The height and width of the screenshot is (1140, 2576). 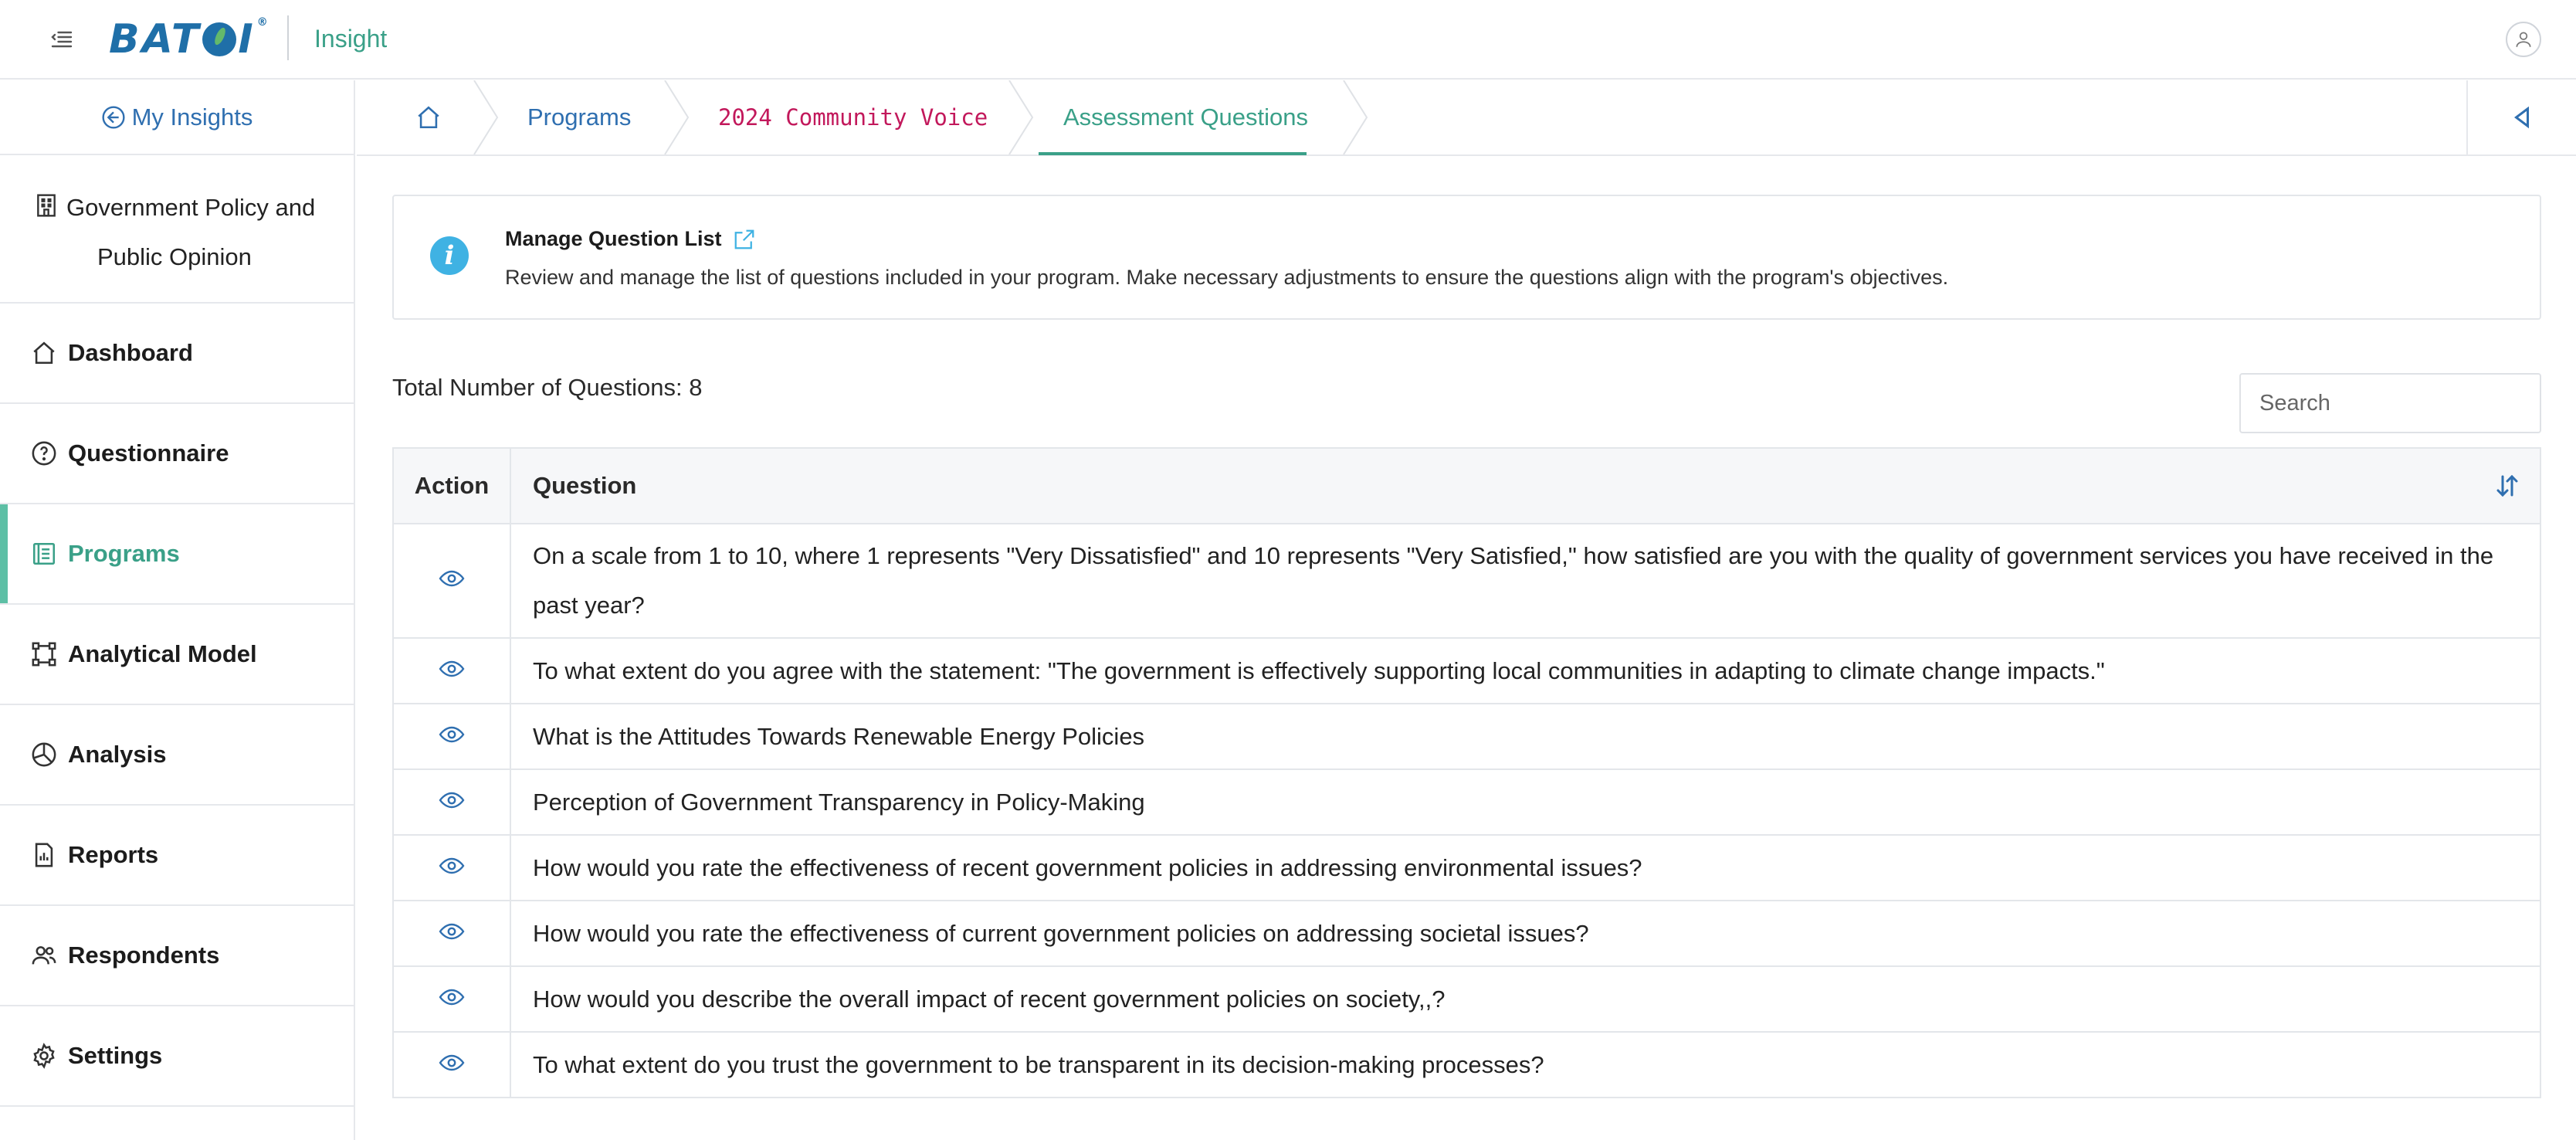 I want to click on sidebar-item-questionnaire: Questionnaire, so click(x=177, y=454).